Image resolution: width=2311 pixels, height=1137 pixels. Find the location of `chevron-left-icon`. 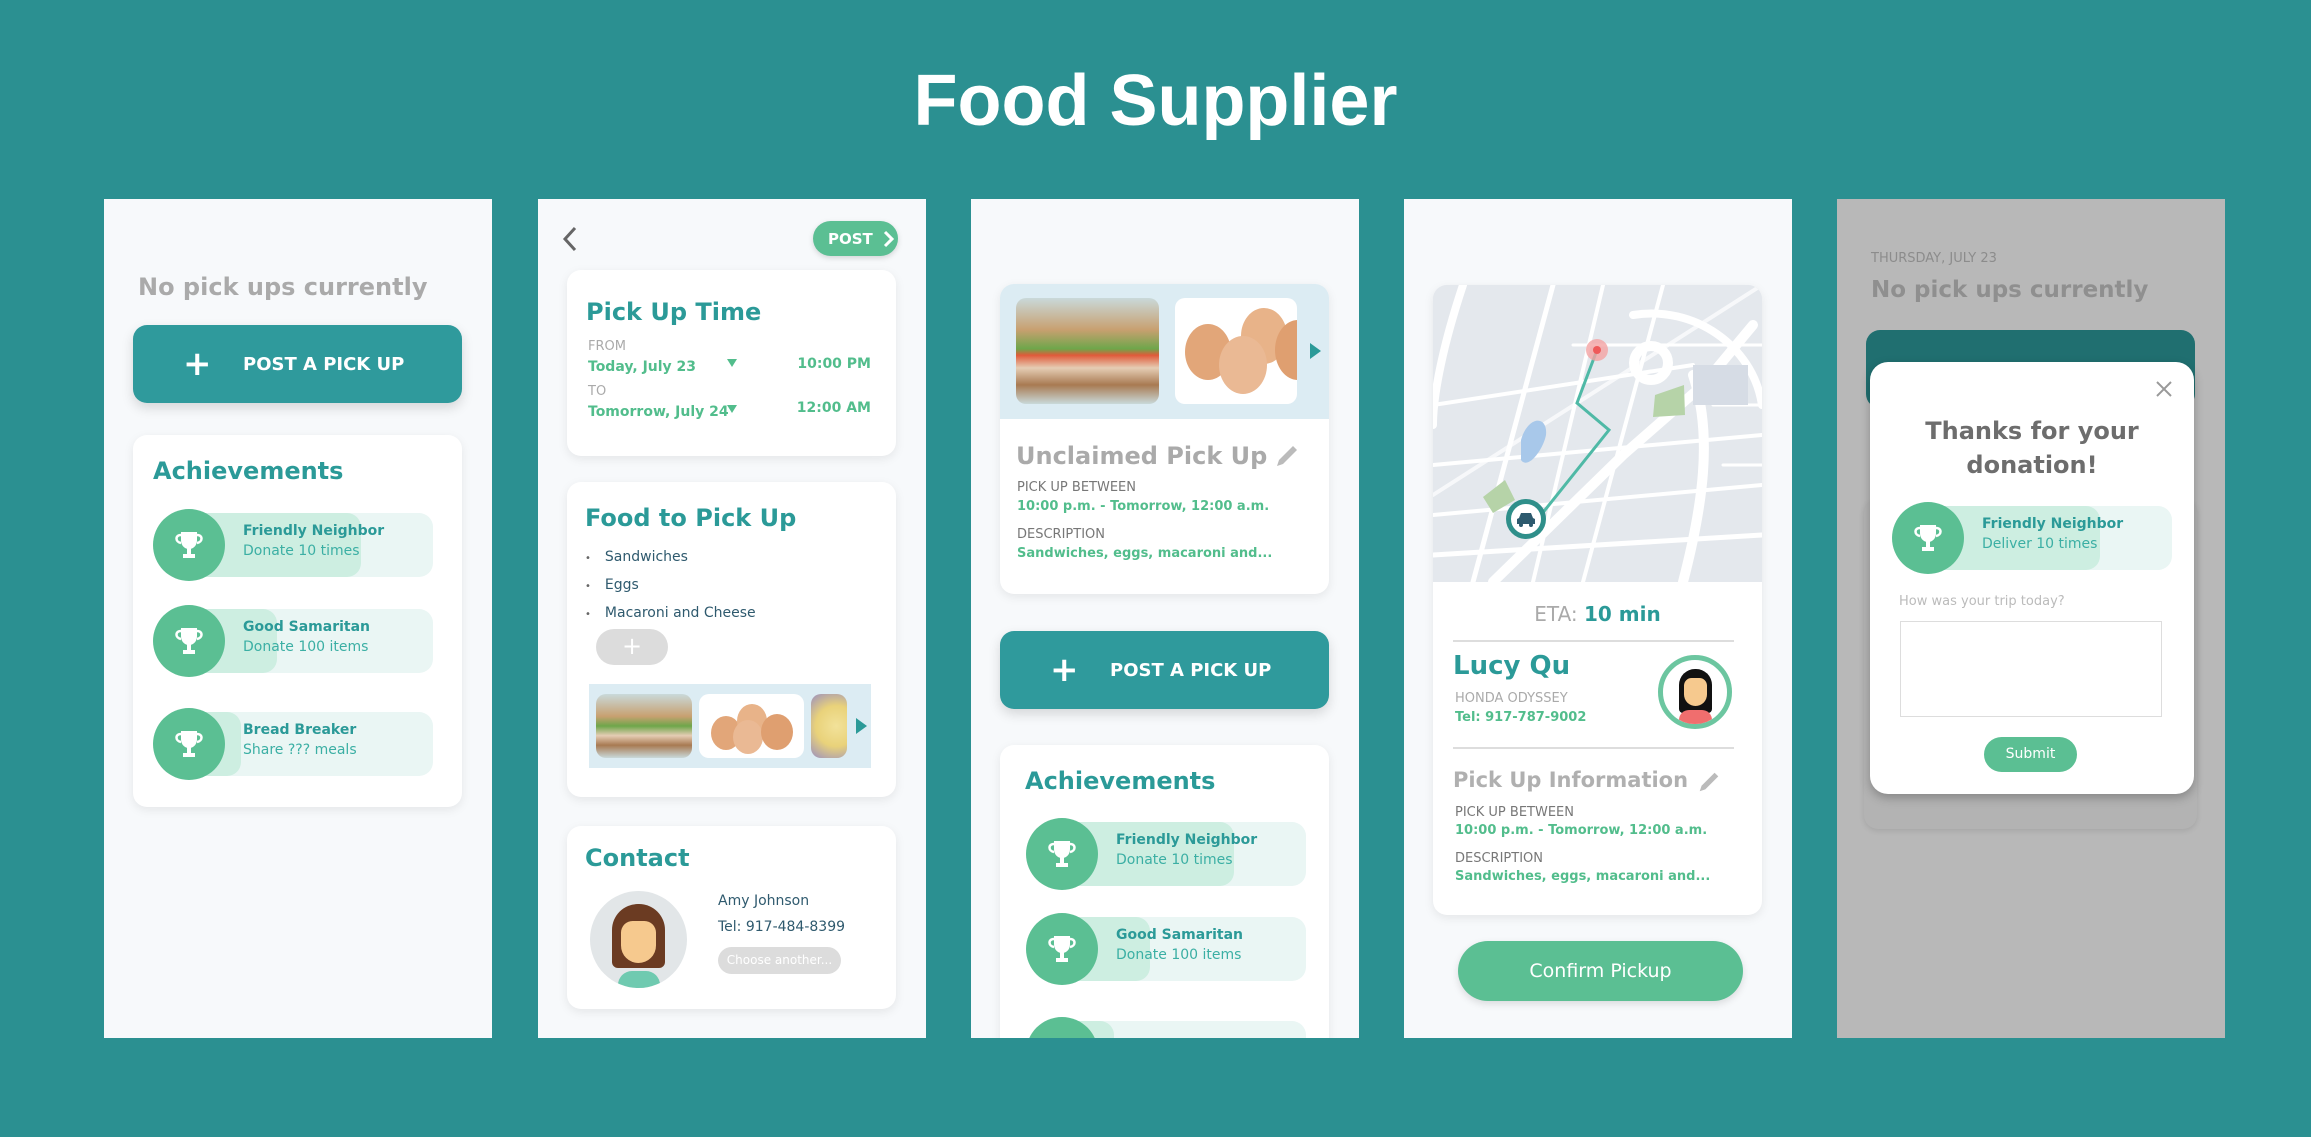

chevron-left-icon is located at coordinates (569, 239).